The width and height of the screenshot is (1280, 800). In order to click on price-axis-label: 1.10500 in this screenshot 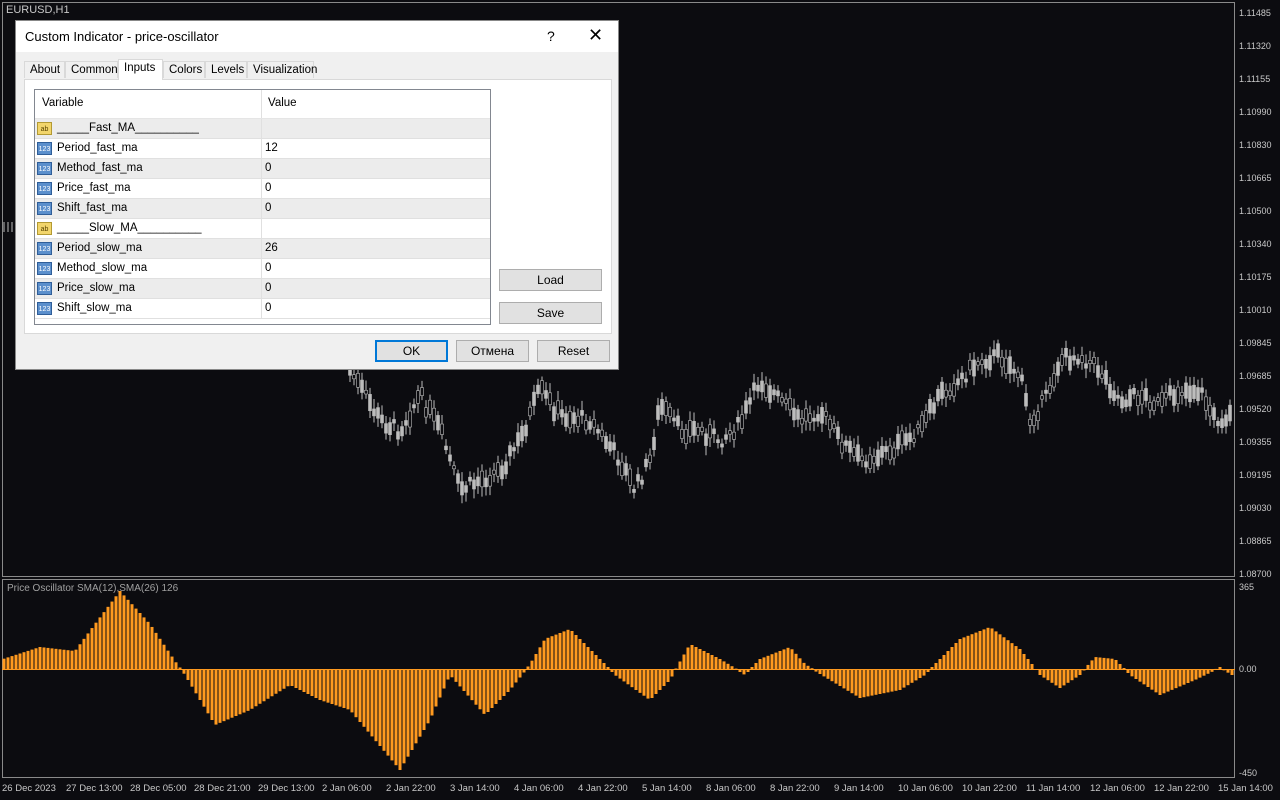, I will do `click(1255, 211)`.